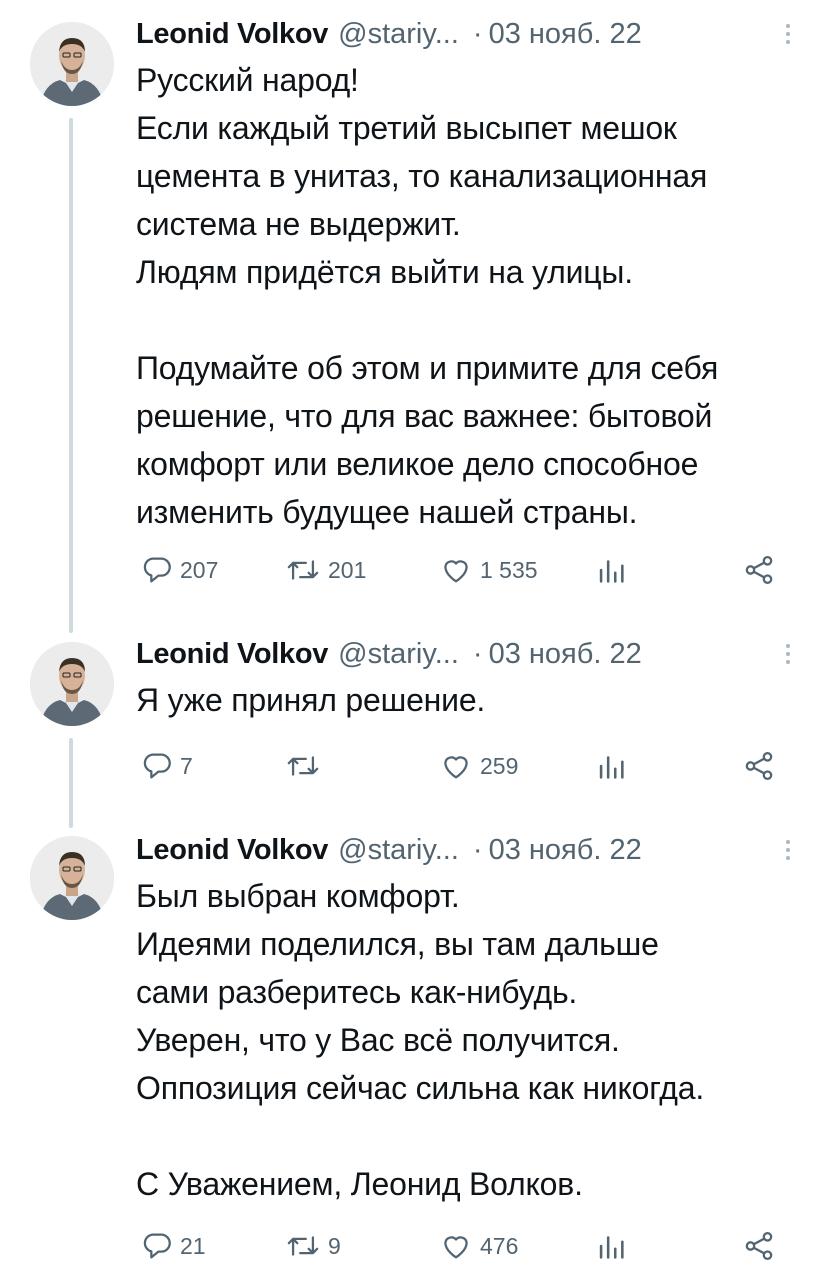 The height and width of the screenshot is (1280, 834). Describe the element at coordinates (406, 128) in the screenshot. I see `tweet-text-line: Если каждый третий высыпет мешок` at that location.